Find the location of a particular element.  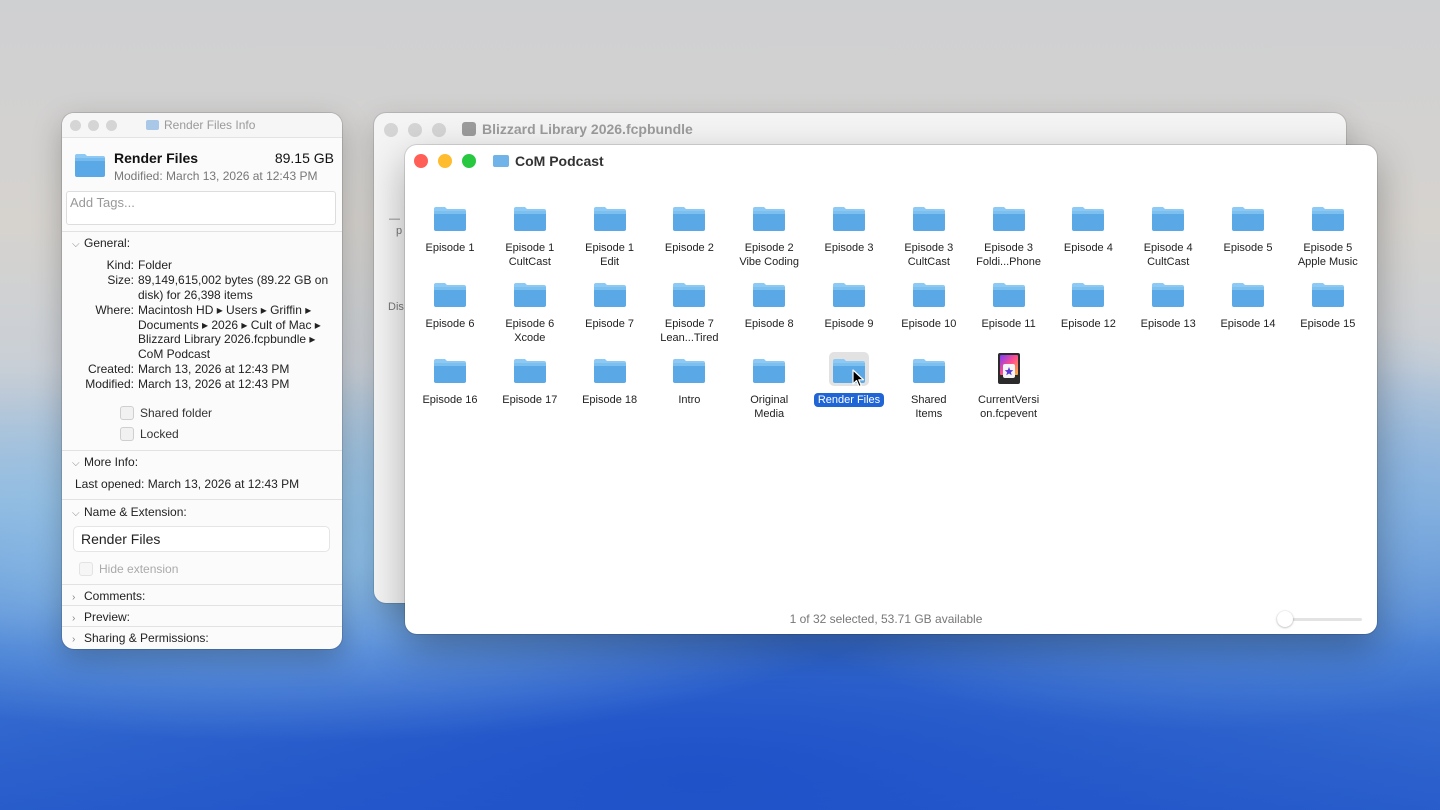

name-extension-header: ⌵ Name & Extension: is located at coordinates (202, 512).